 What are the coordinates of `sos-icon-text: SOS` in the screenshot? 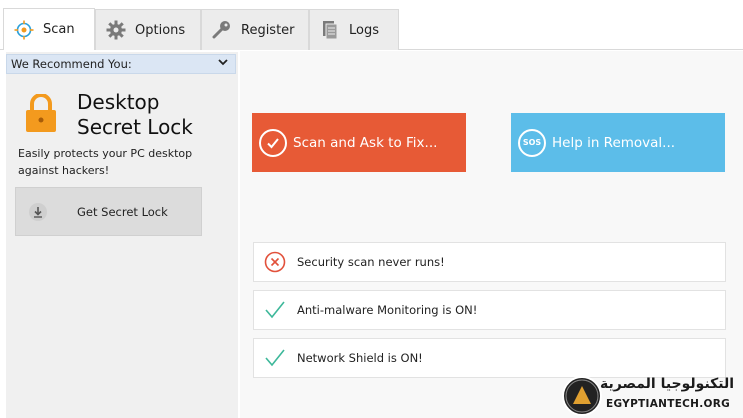 It's located at (532, 142).